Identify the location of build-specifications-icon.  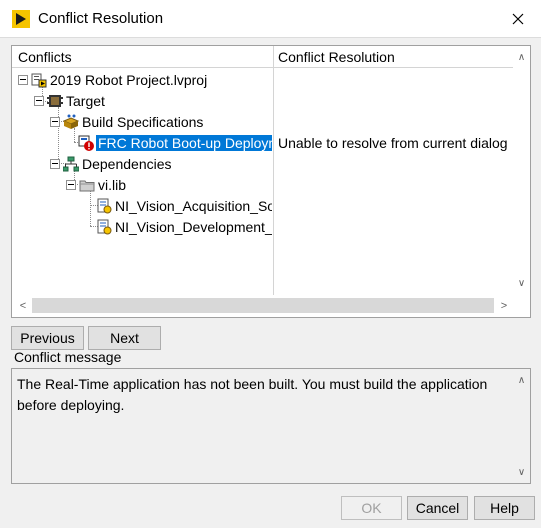
(71, 121).